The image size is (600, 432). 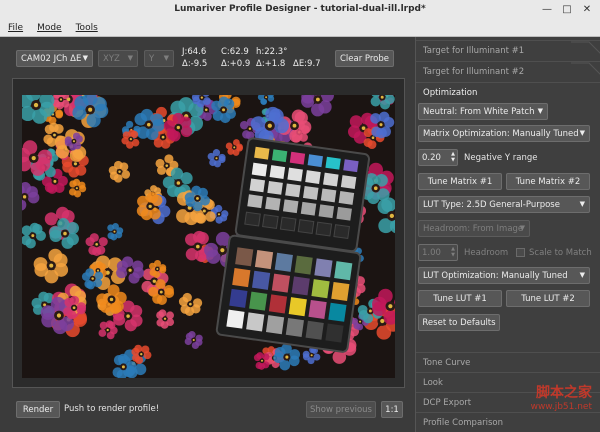 What do you see at coordinates (49, 28) in the screenshot?
I see `menu-mode: Mode` at bounding box center [49, 28].